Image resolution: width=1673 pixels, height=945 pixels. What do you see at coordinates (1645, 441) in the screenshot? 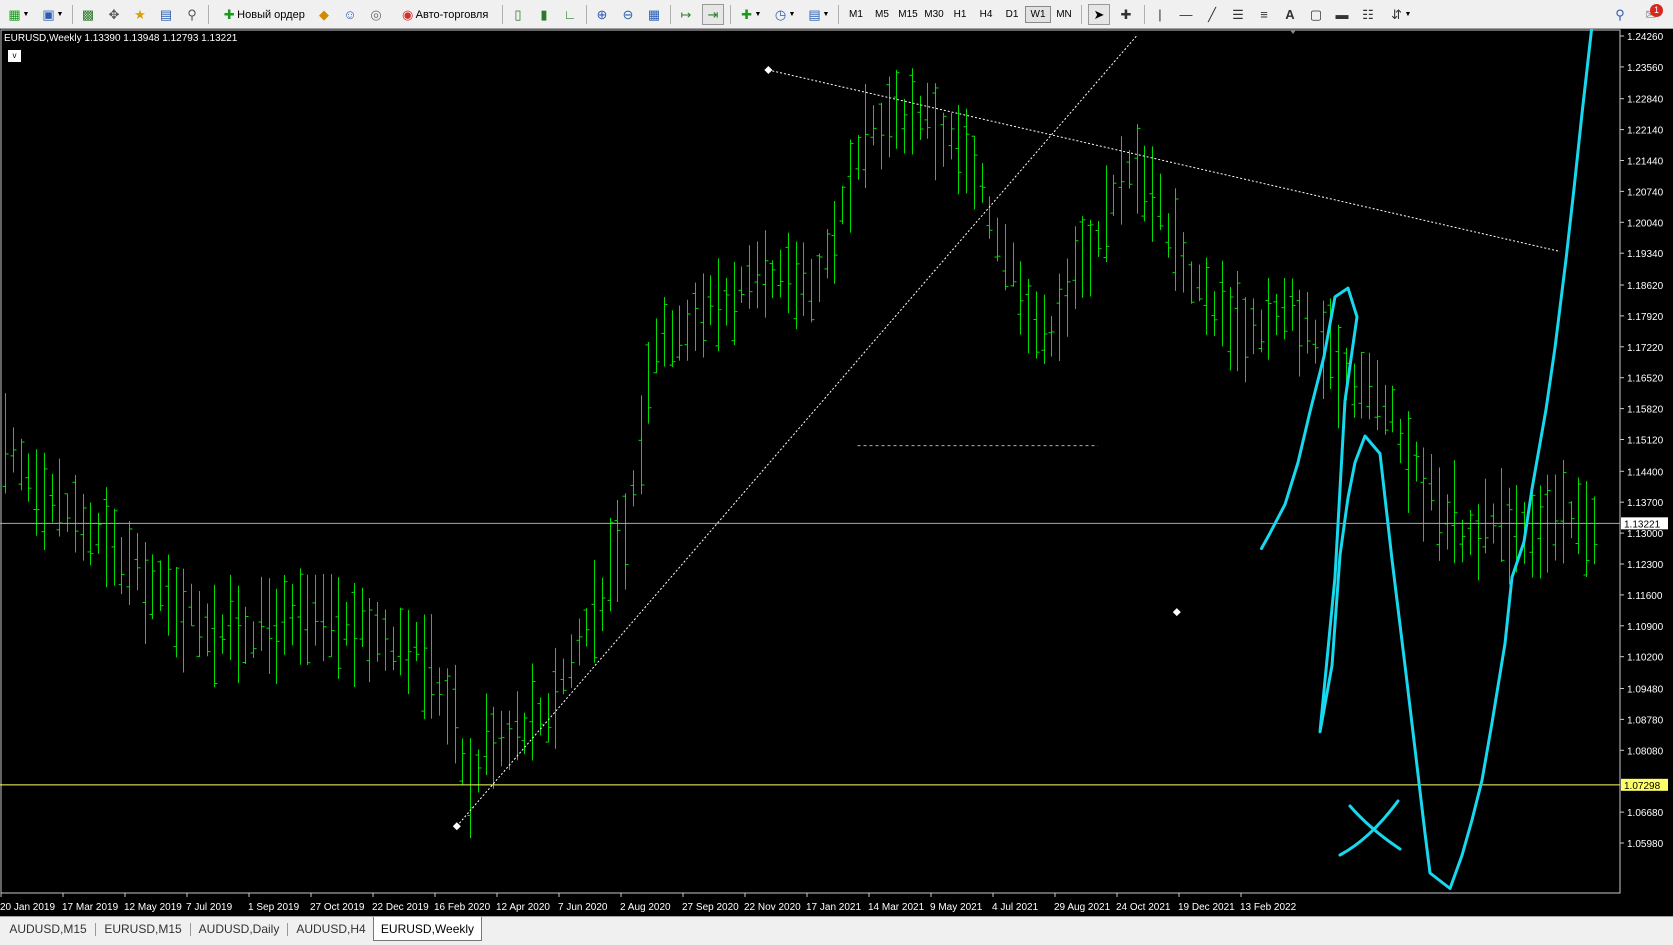
I see `price-tick-label: 1.15120` at bounding box center [1645, 441].